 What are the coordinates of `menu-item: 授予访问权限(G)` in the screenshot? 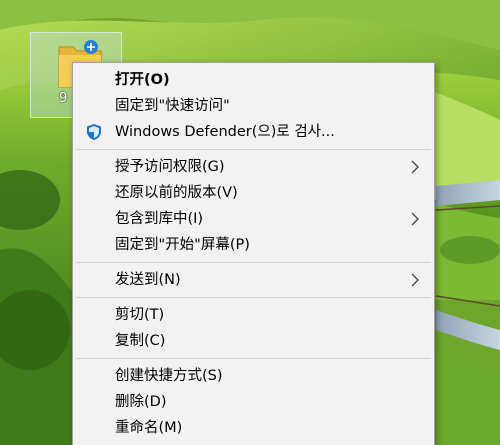 It's located at (253, 167).